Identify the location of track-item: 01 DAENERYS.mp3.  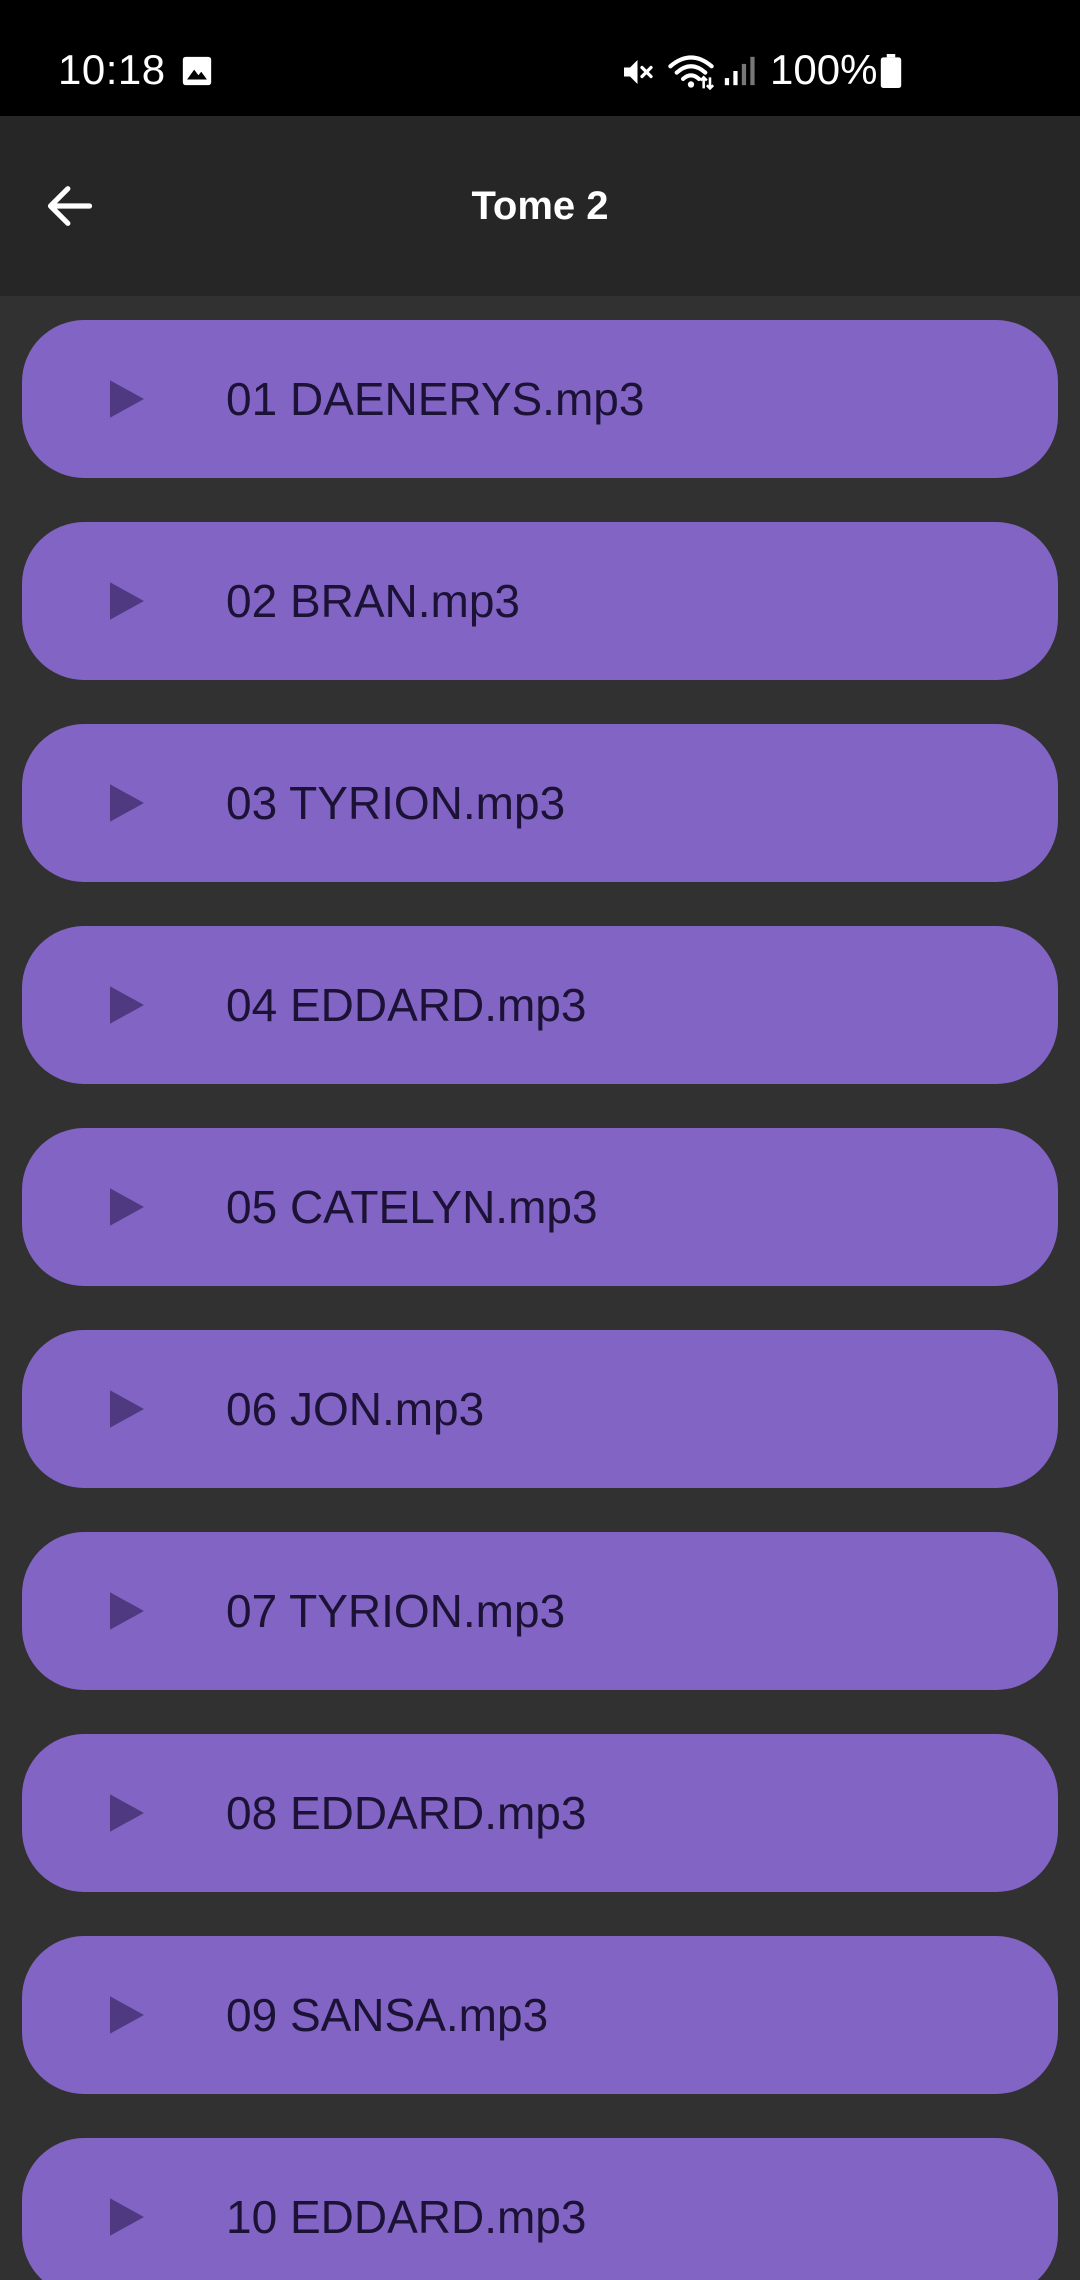
(540, 399).